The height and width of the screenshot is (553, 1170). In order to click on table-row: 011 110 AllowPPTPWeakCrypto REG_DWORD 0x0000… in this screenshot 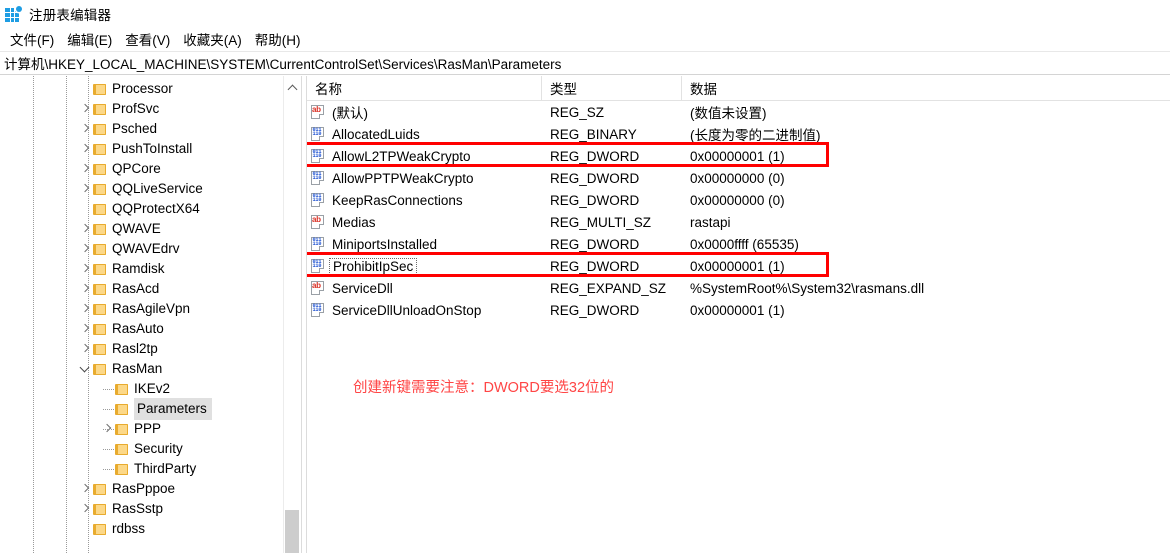, I will do `click(738, 178)`.